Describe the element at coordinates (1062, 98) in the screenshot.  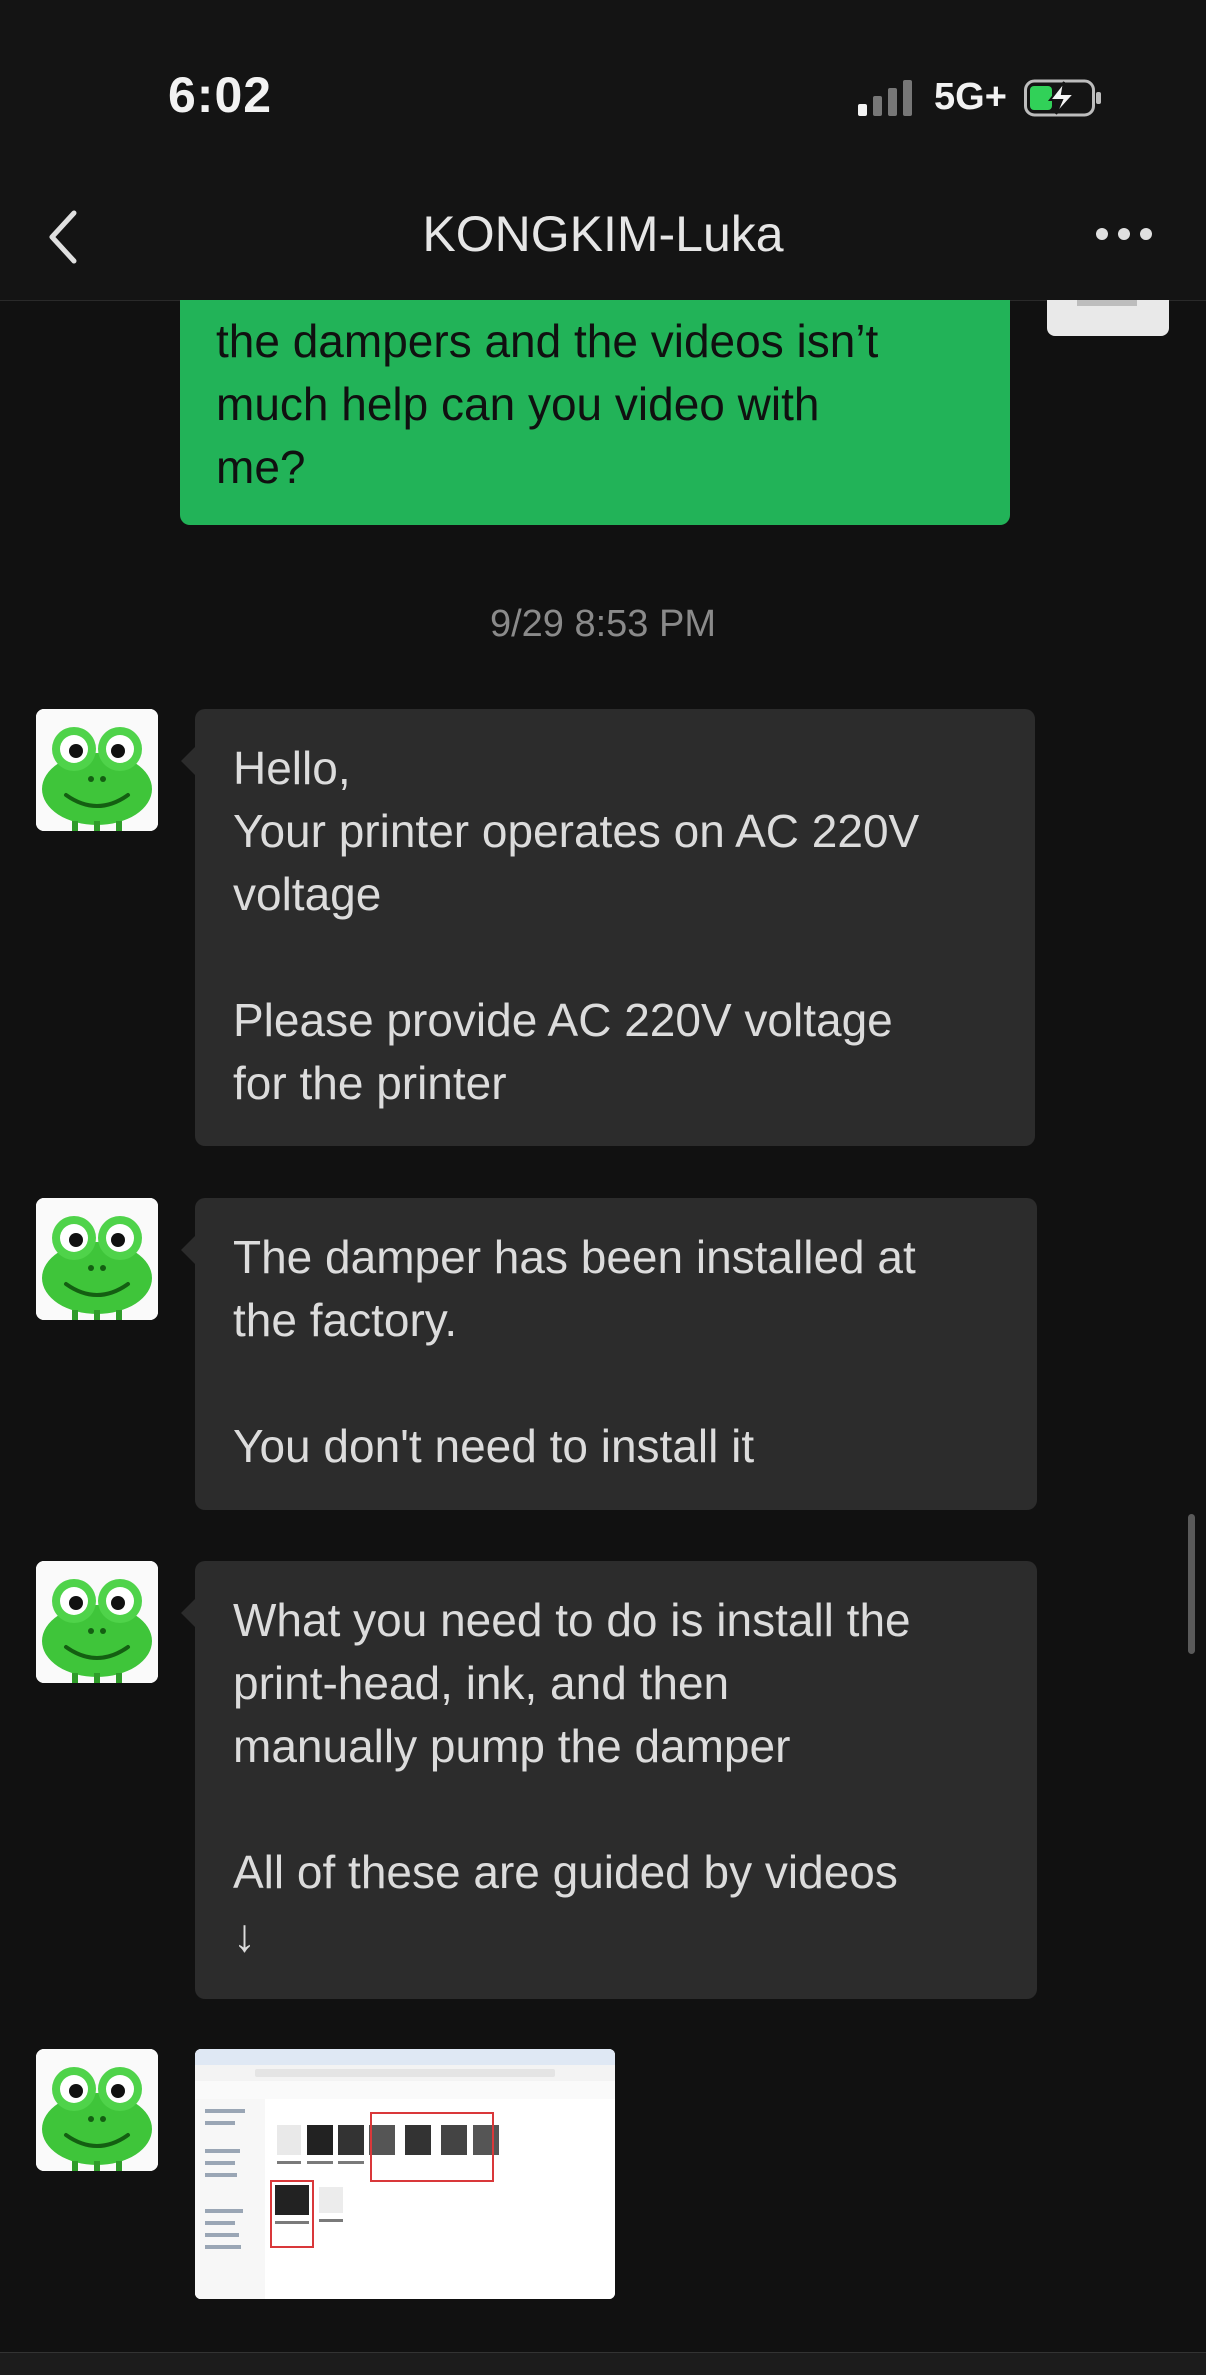
I see `battery-charging-icon` at that location.